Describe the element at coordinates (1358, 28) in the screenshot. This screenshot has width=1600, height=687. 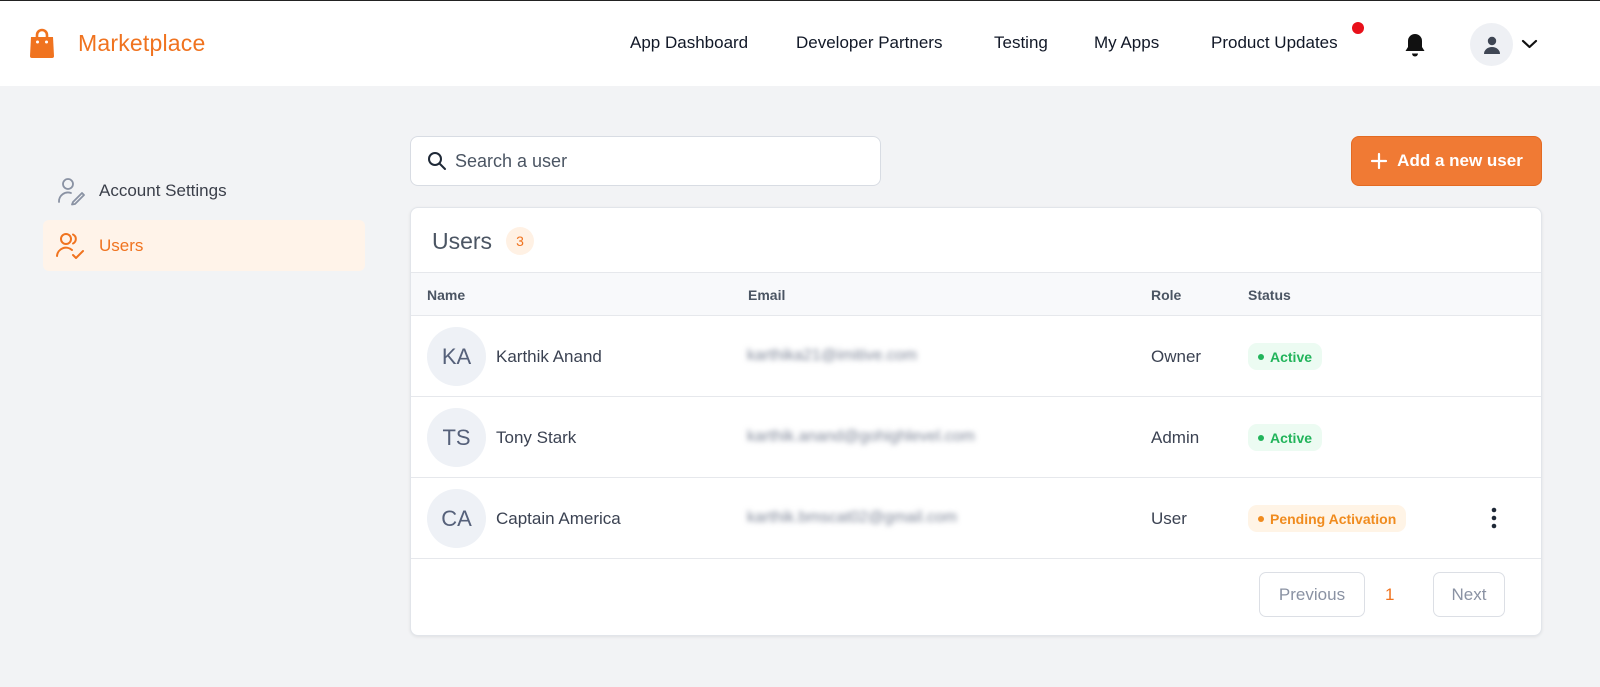
I see `notification-dot` at that location.